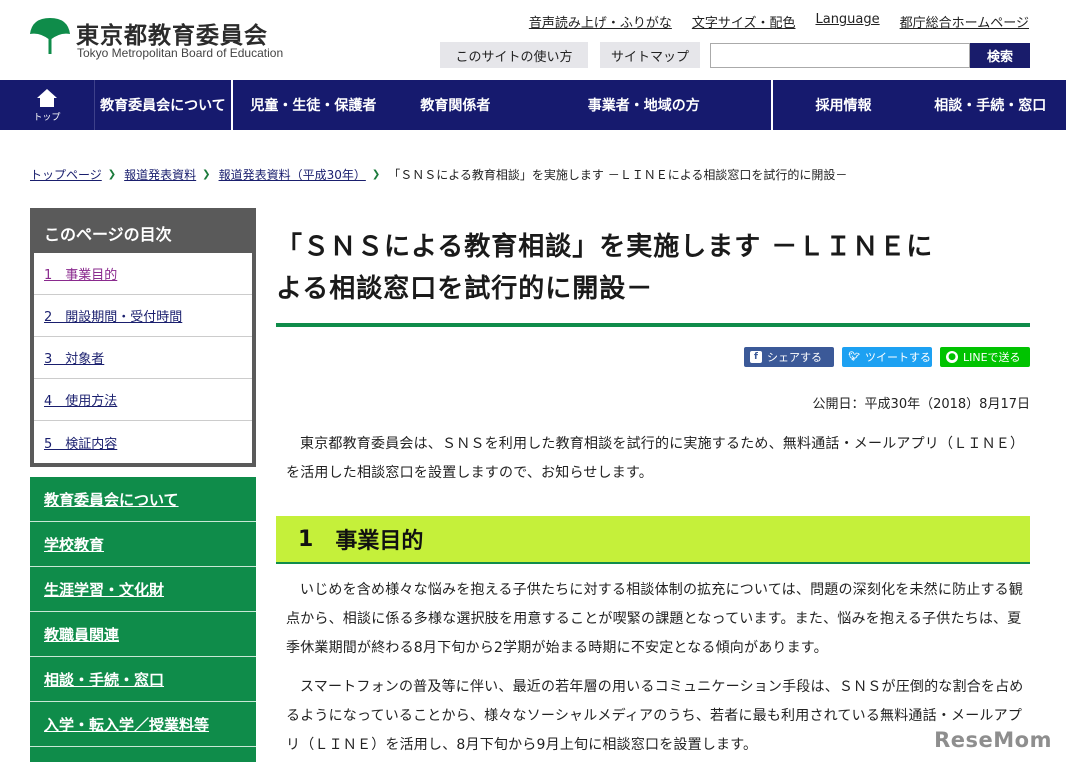 The width and height of the screenshot is (1066, 762). What do you see at coordinates (160, 174) in the screenshot?
I see `breadcrumb-press-releases: 報道発表資料` at bounding box center [160, 174].